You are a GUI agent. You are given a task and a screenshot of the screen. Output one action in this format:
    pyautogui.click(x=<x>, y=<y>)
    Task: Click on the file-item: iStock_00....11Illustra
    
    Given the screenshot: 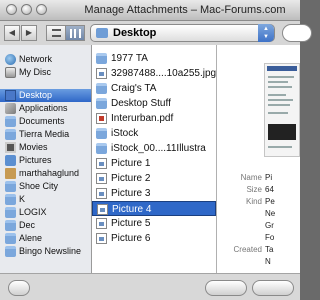 What is the action you would take?
    pyautogui.click(x=154, y=148)
    